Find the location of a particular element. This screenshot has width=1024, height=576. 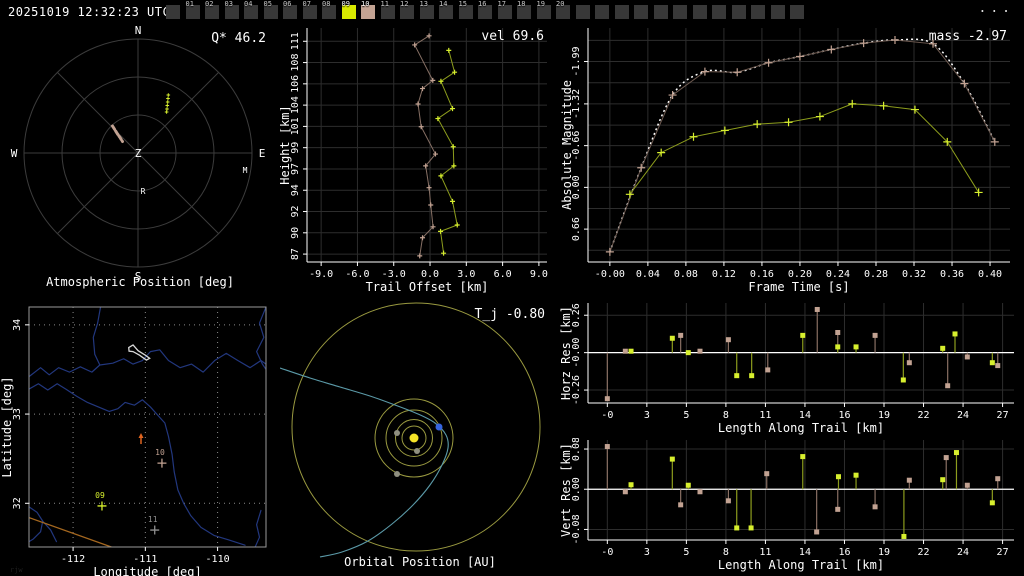

frame-thumb-16: 16 is located at coordinates (485, 10).